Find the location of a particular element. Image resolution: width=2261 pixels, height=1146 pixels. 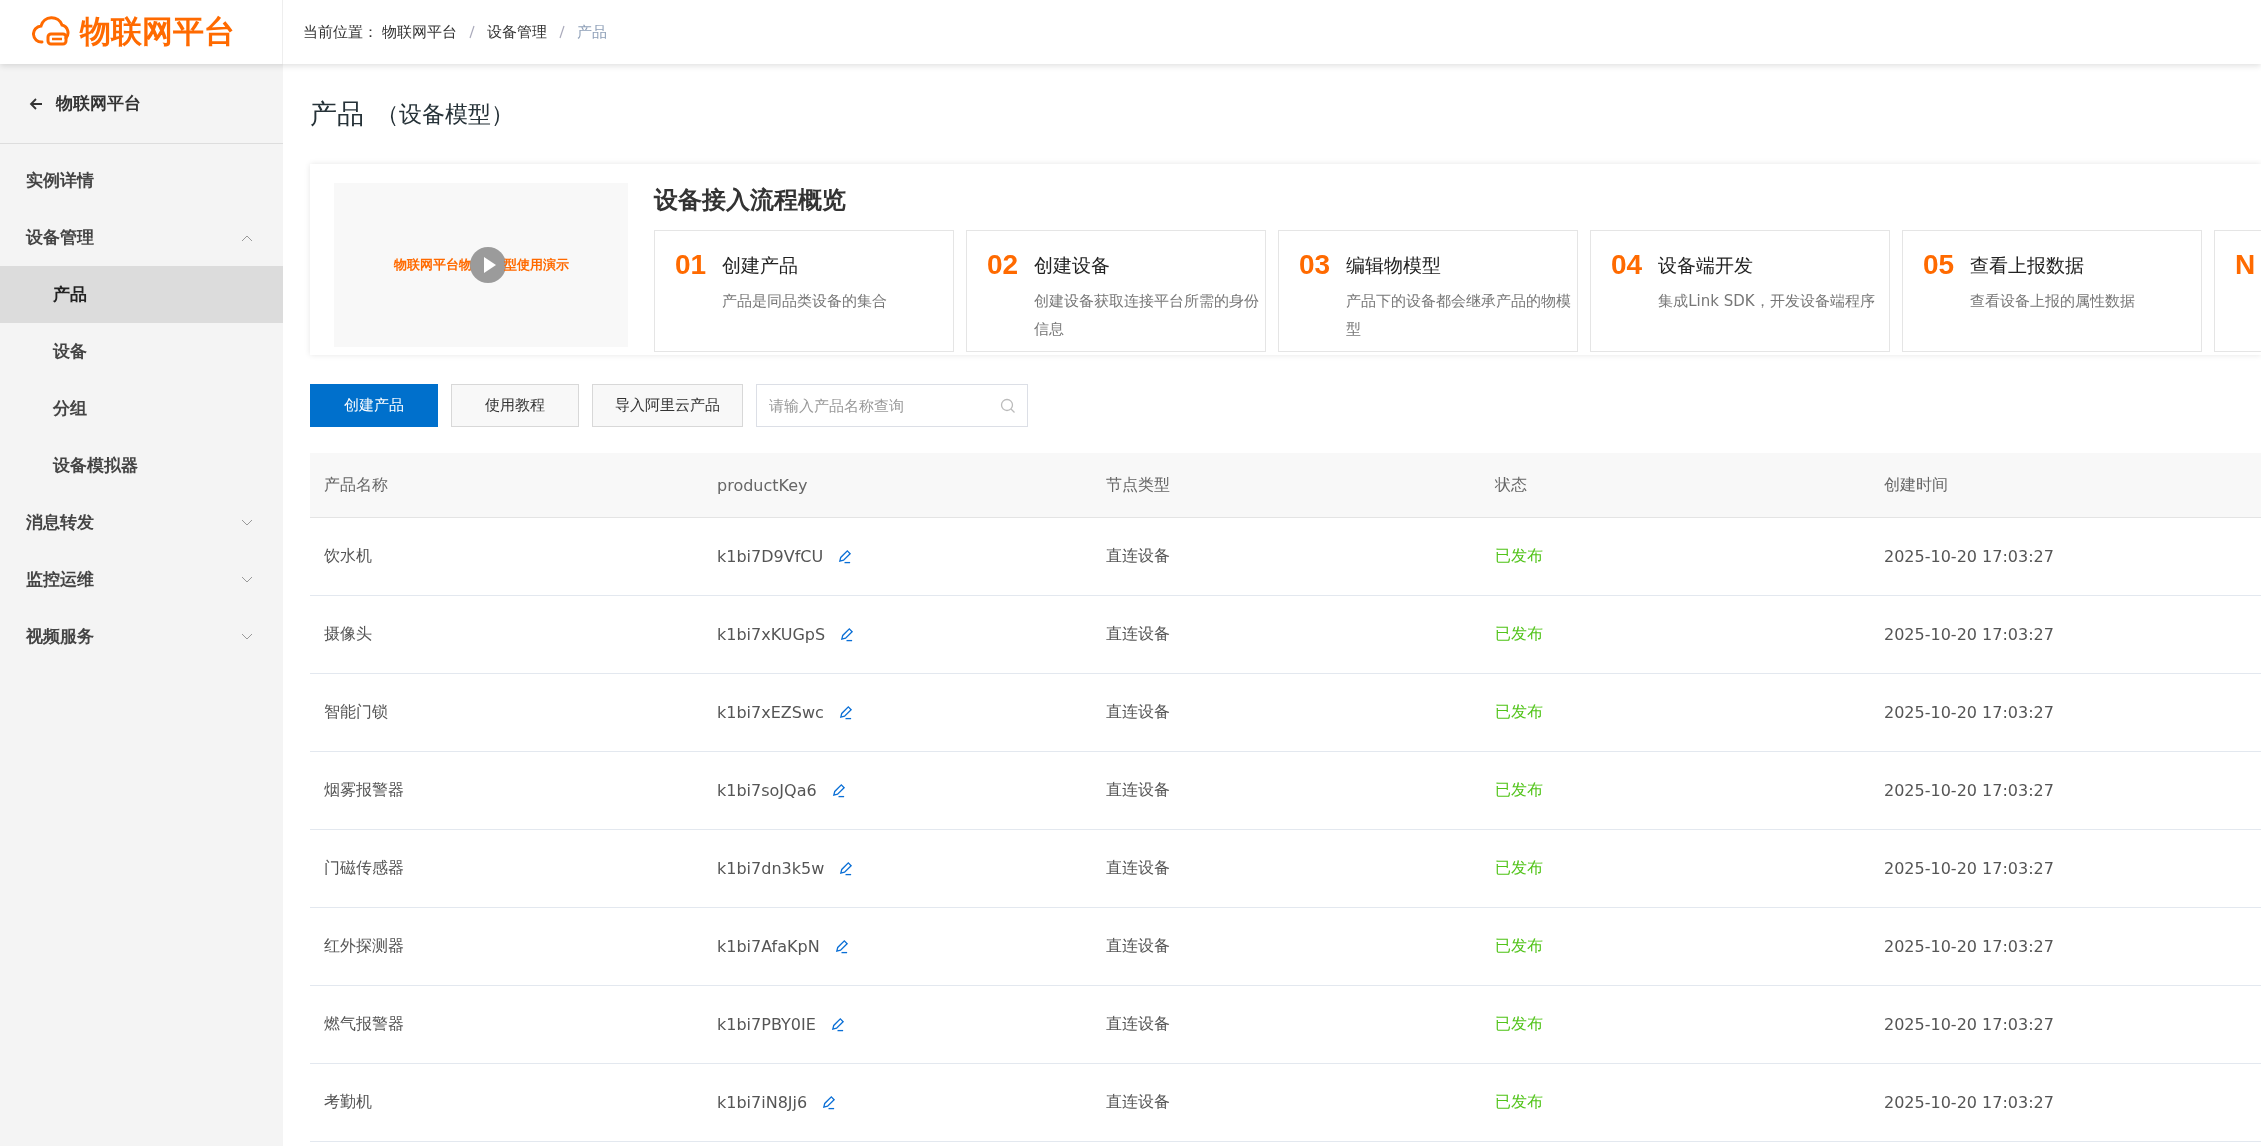

step-title: 编辑物模型 is located at coordinates (1394, 265).